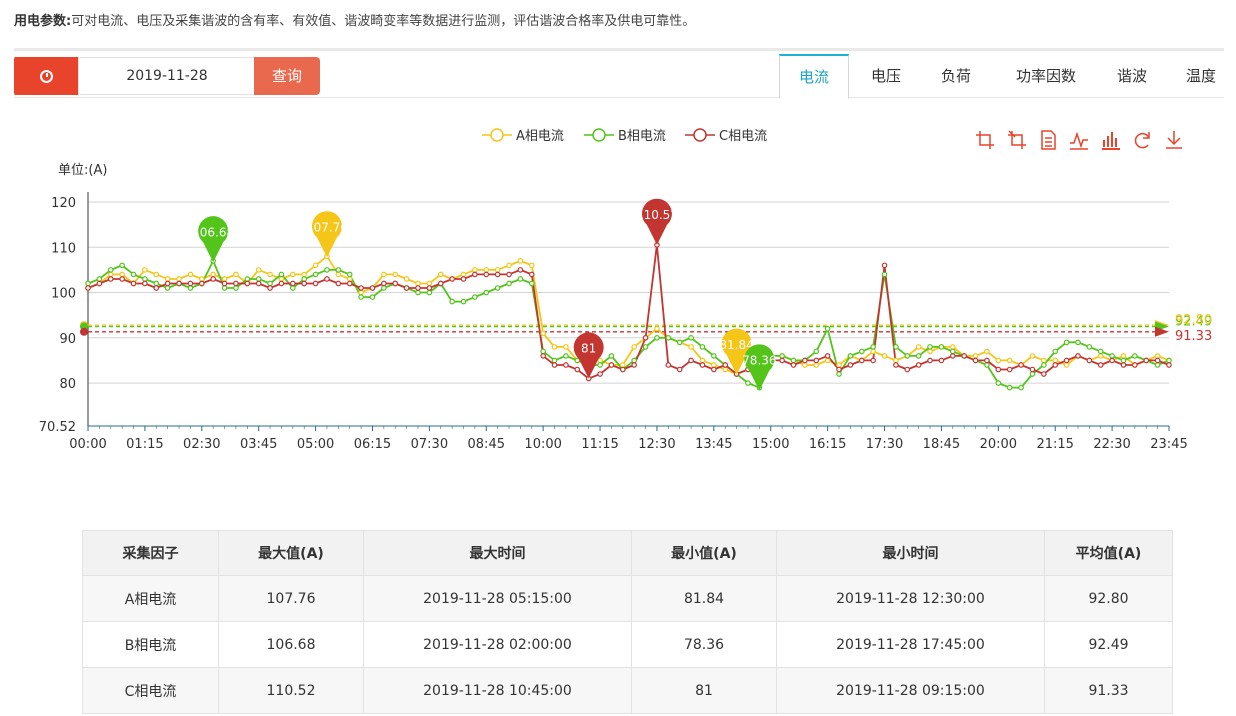 The height and width of the screenshot is (716, 1236). Describe the element at coordinates (287, 76) in the screenshot. I see `query-button: 查询` at that location.